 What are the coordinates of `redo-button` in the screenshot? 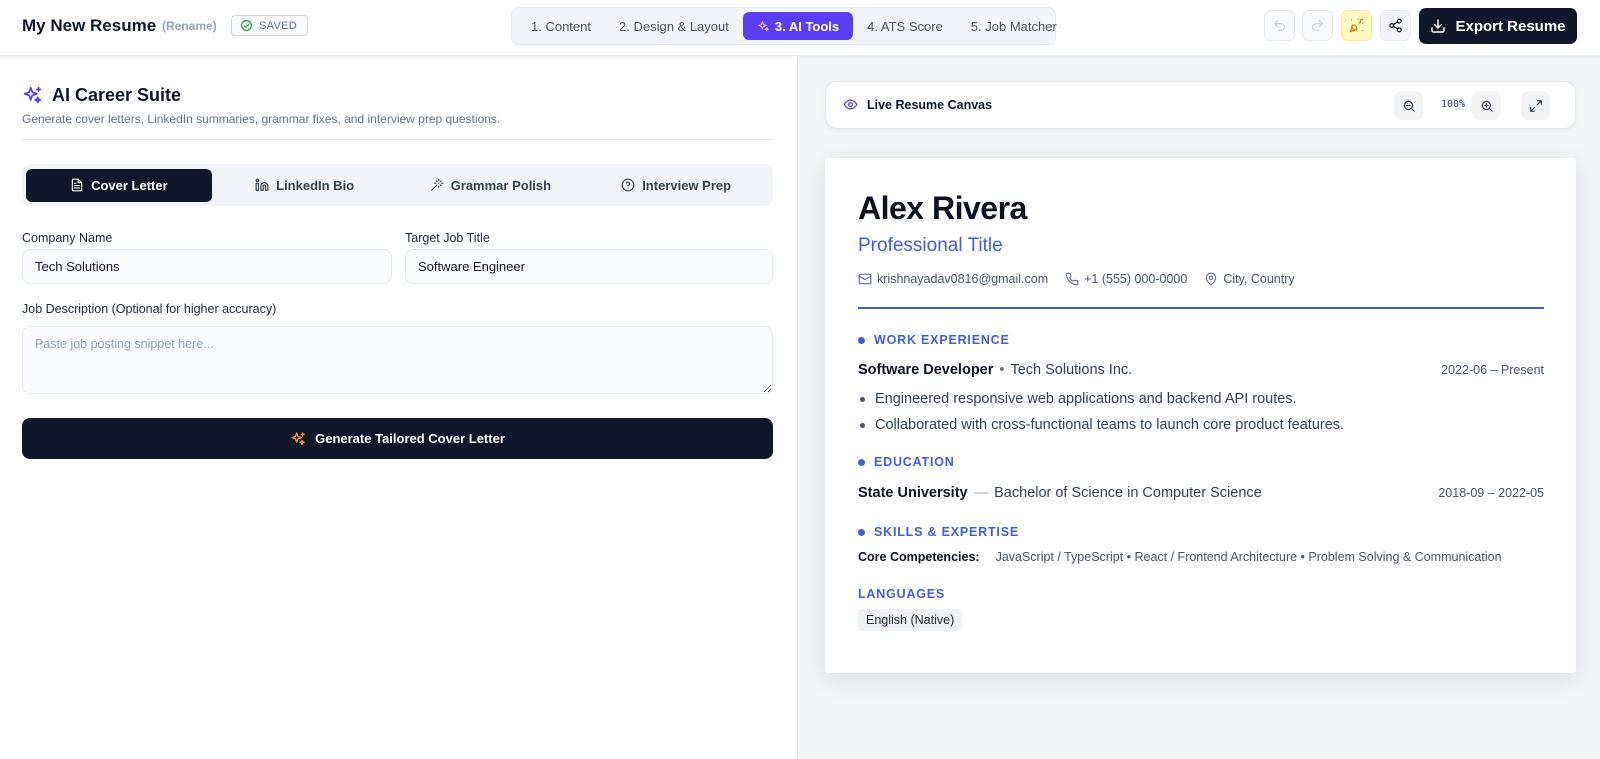 It's located at (1317, 25).